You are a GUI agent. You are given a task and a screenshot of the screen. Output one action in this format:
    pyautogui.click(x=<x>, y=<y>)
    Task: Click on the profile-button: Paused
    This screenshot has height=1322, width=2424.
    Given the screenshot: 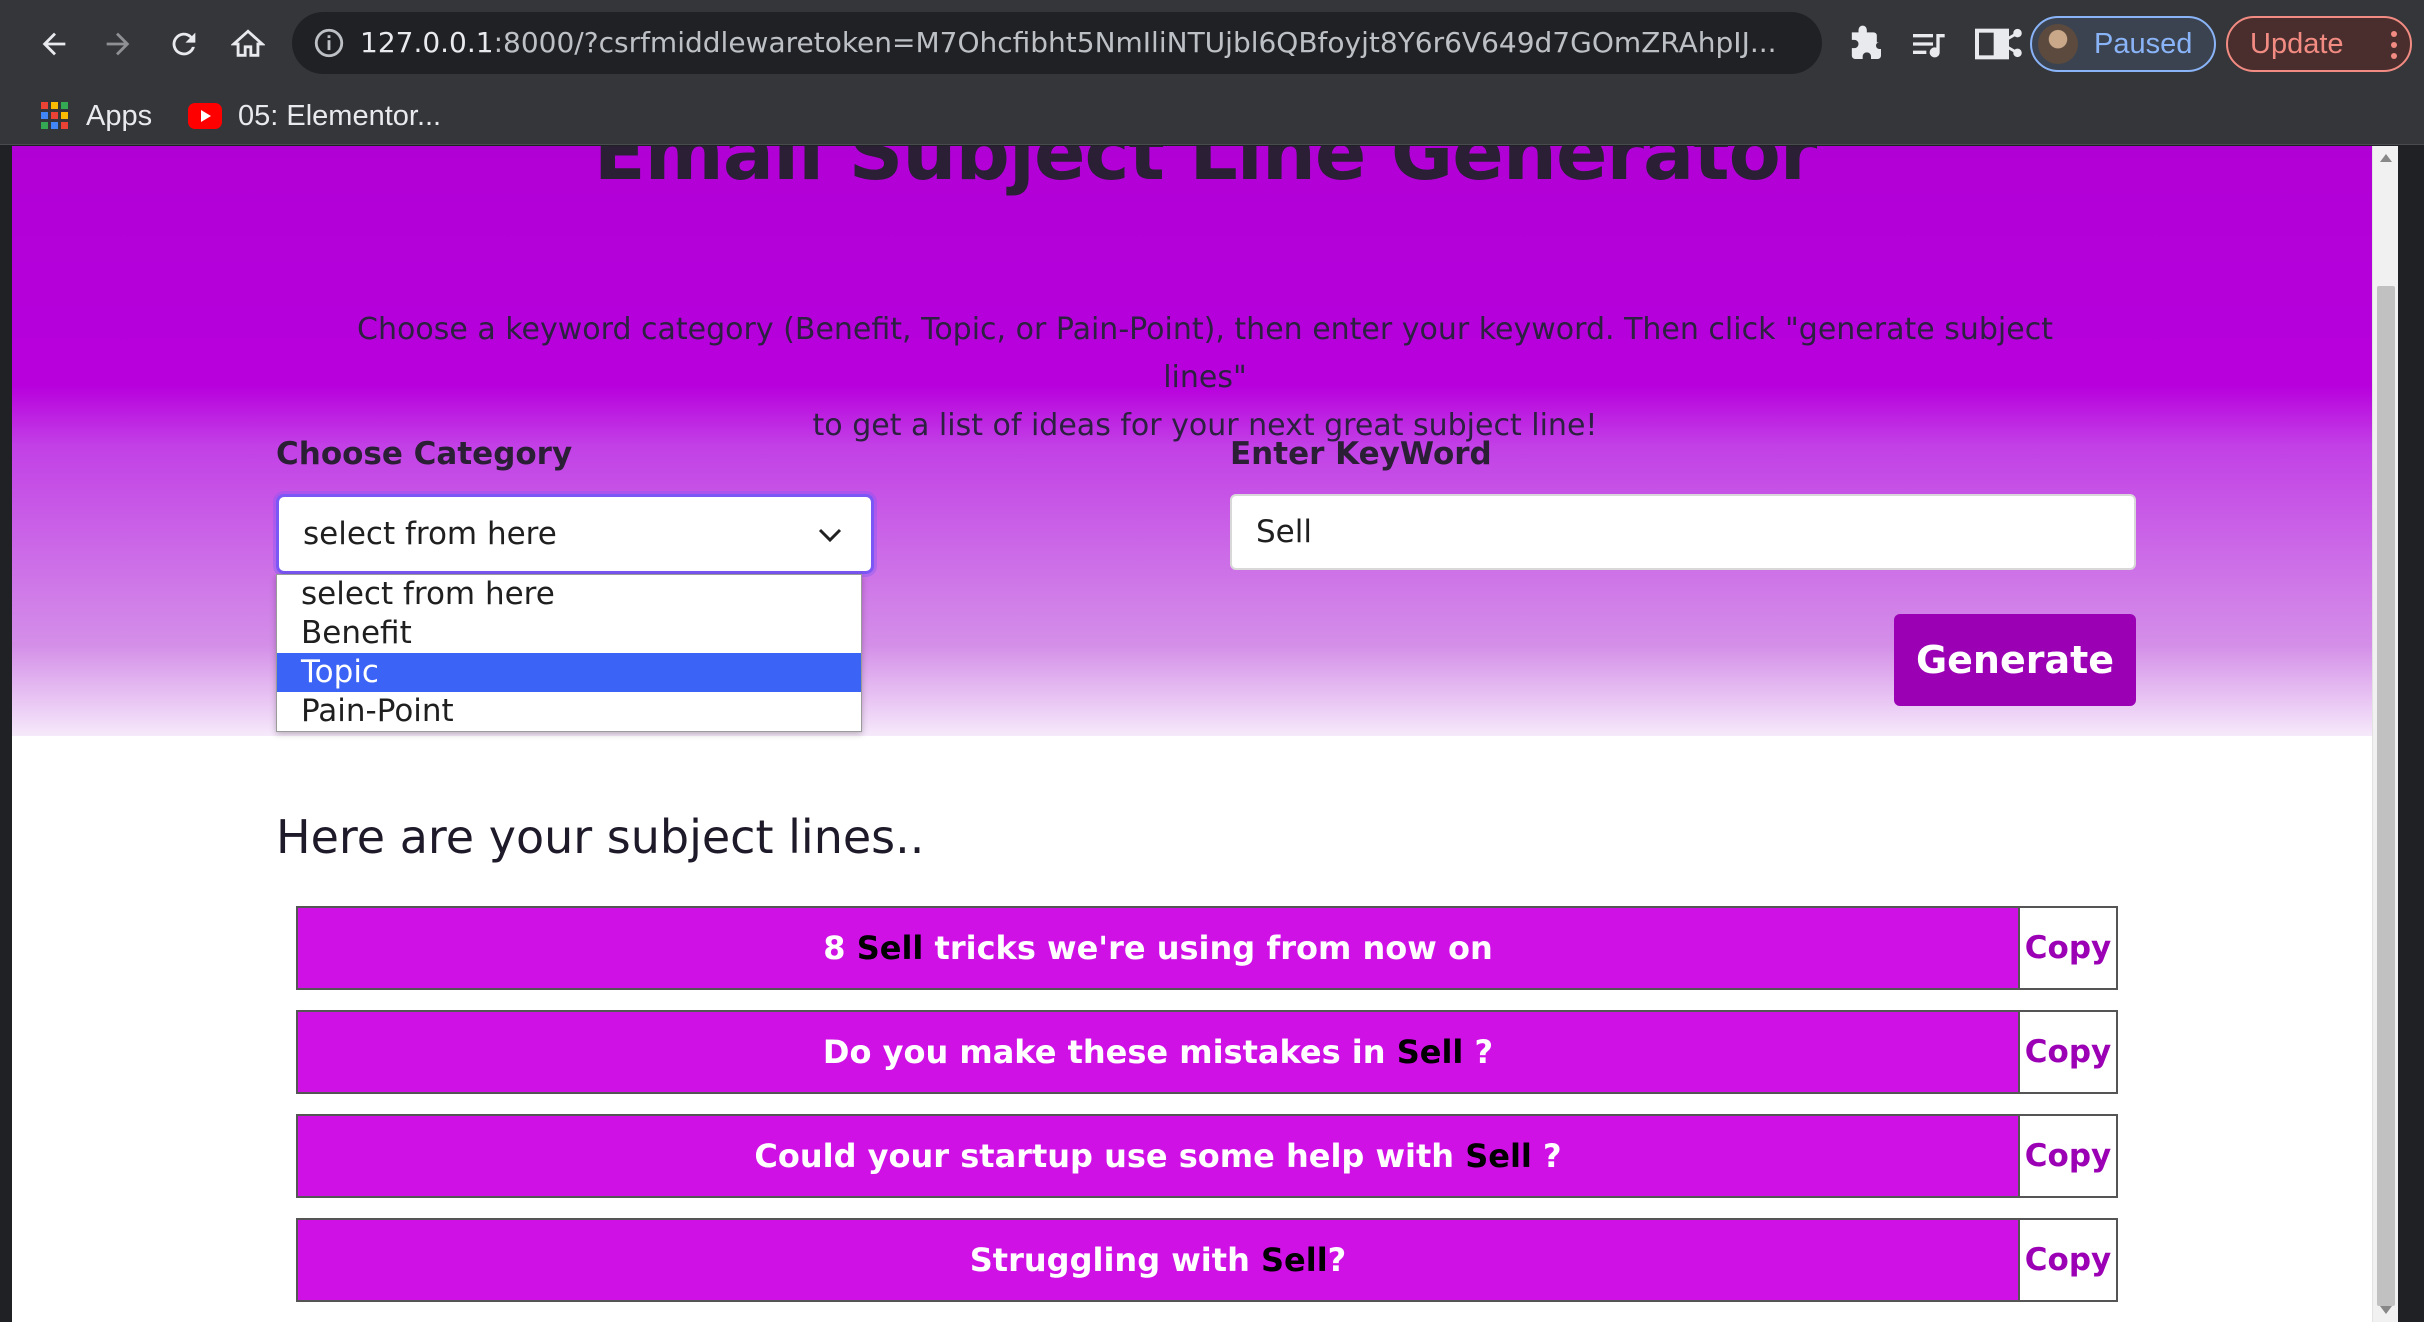 What is the action you would take?
    pyautogui.click(x=2123, y=44)
    